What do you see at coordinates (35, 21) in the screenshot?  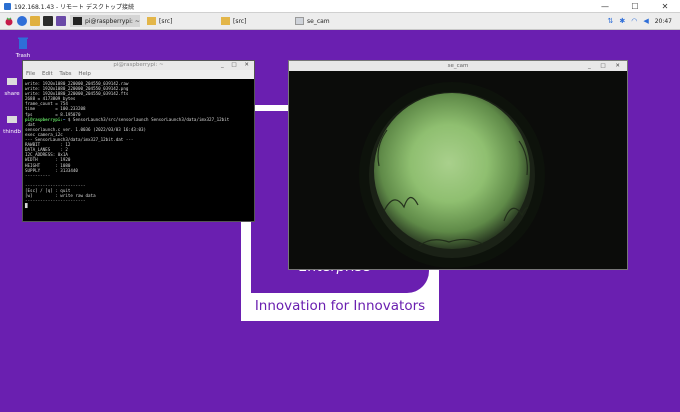 I see `file-manager-launcher-icon` at bounding box center [35, 21].